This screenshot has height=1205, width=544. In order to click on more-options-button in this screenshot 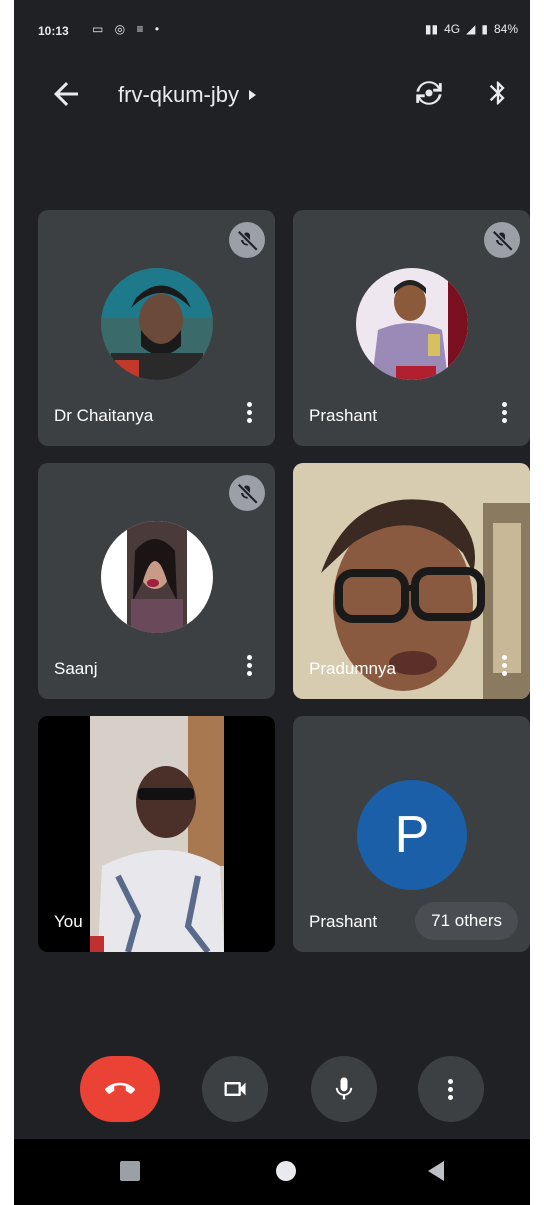, I will do `click(451, 1089)`.